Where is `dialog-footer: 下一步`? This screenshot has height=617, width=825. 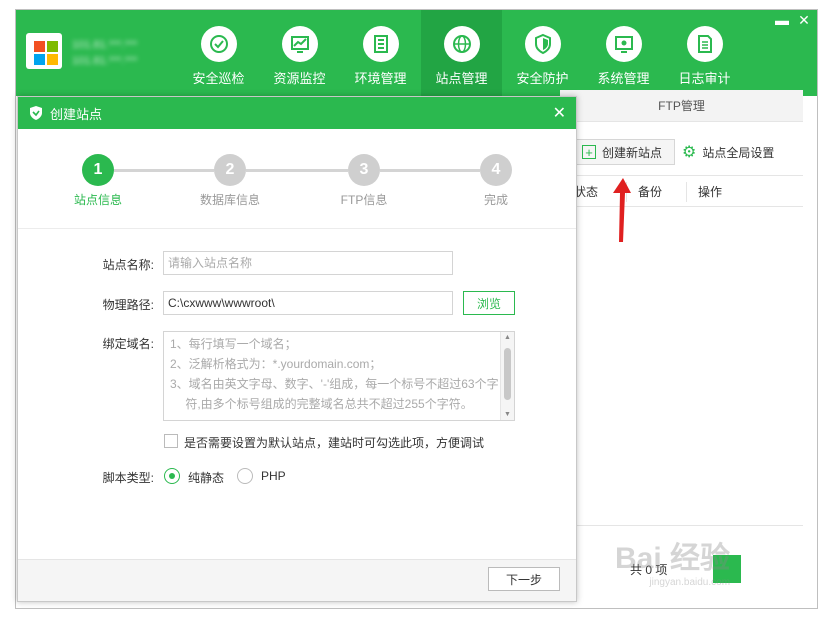
dialog-footer: 下一步 is located at coordinates (297, 580).